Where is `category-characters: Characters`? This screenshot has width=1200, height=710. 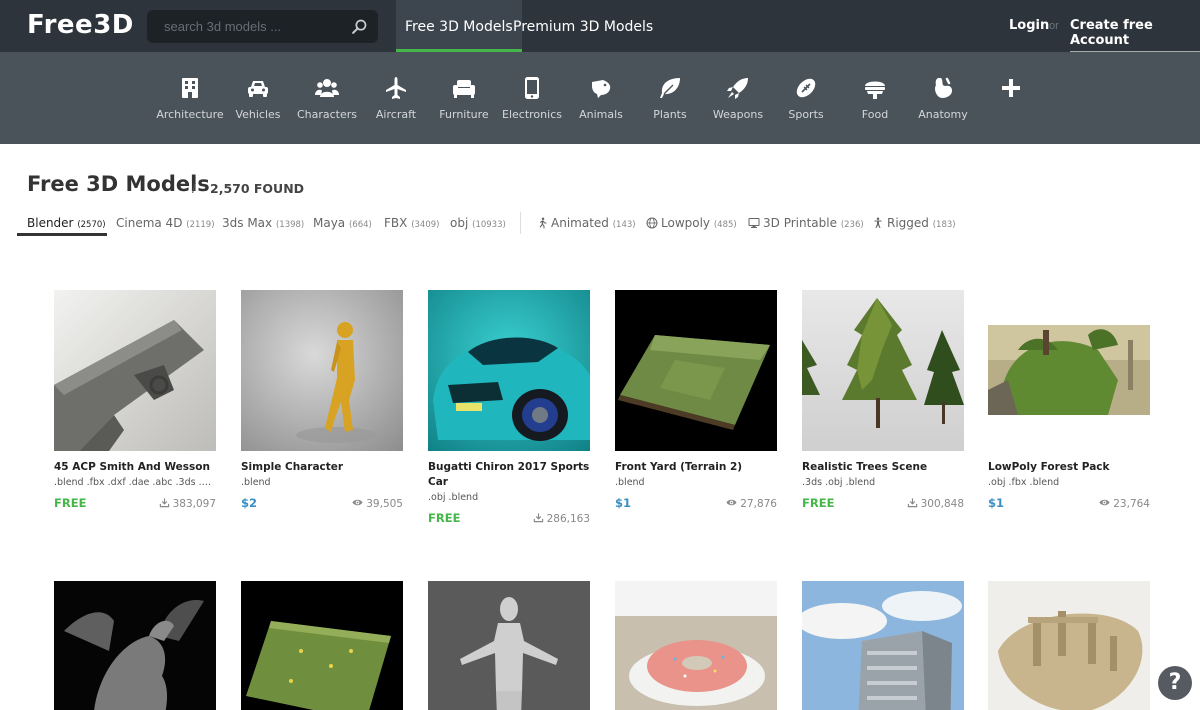 category-characters: Characters is located at coordinates (327, 98).